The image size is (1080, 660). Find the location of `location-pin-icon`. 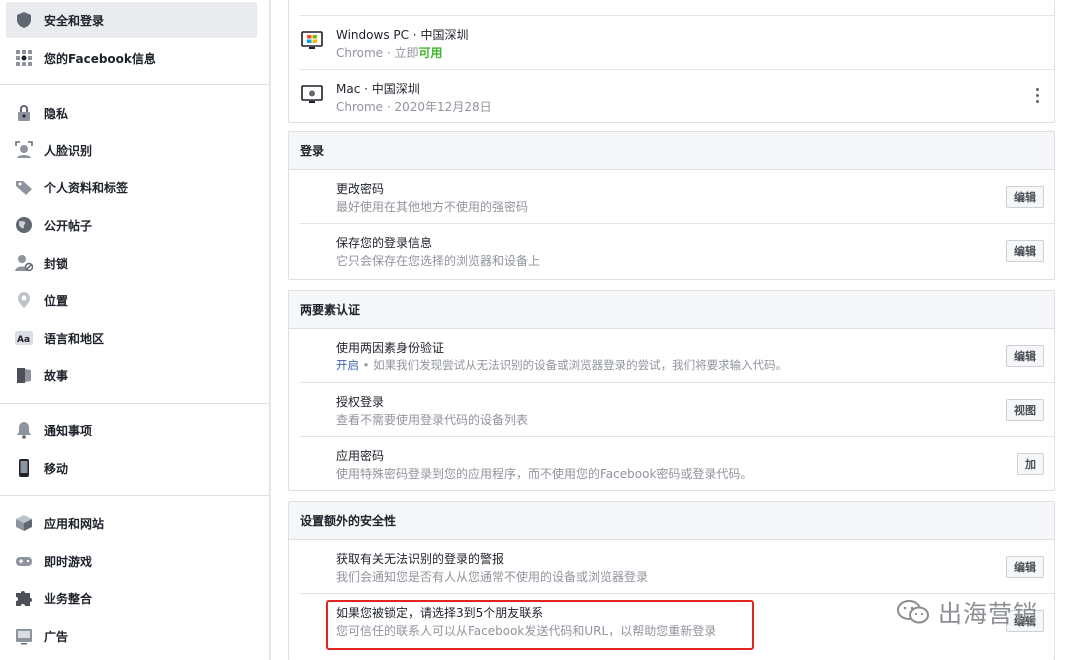

location-pin-icon is located at coordinates (24, 300).